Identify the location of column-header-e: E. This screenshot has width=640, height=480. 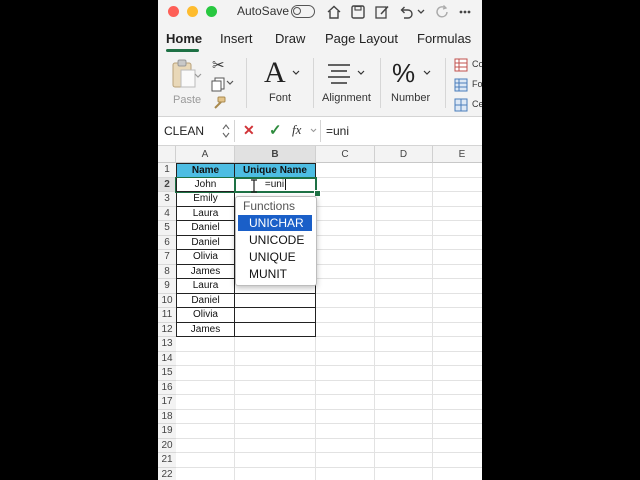
(457, 154).